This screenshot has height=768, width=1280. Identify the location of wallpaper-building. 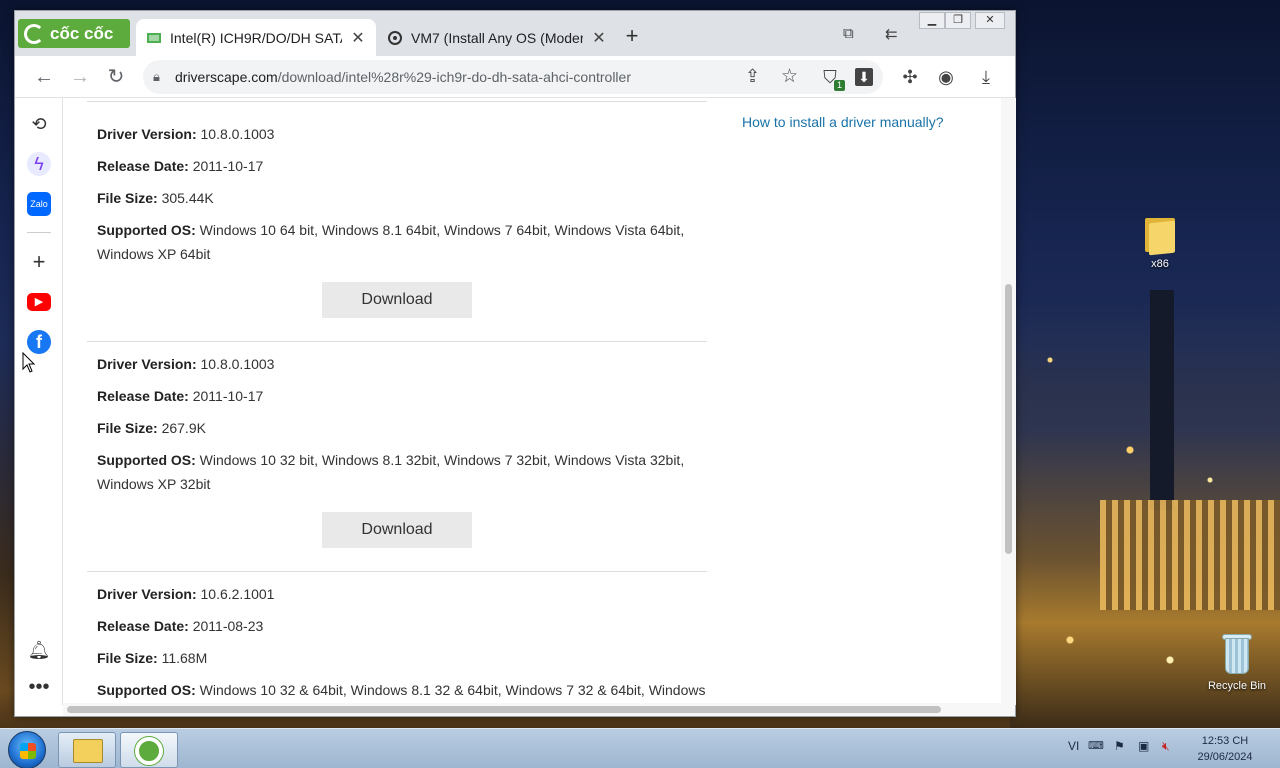
(1190, 555).